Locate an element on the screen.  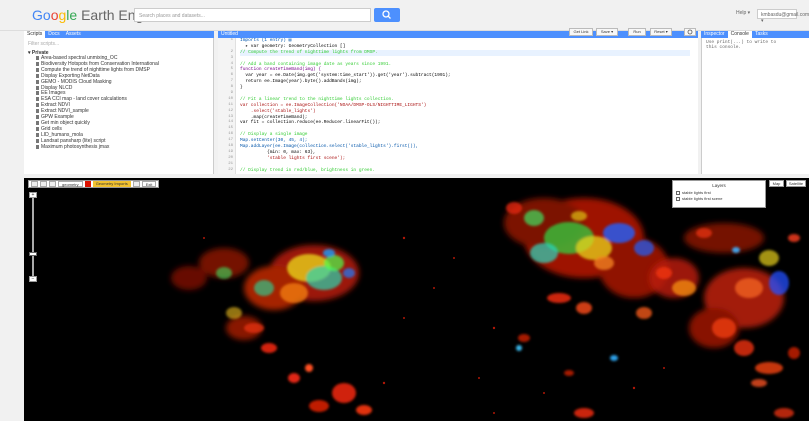
zoom-track is located at coordinates (33, 238).